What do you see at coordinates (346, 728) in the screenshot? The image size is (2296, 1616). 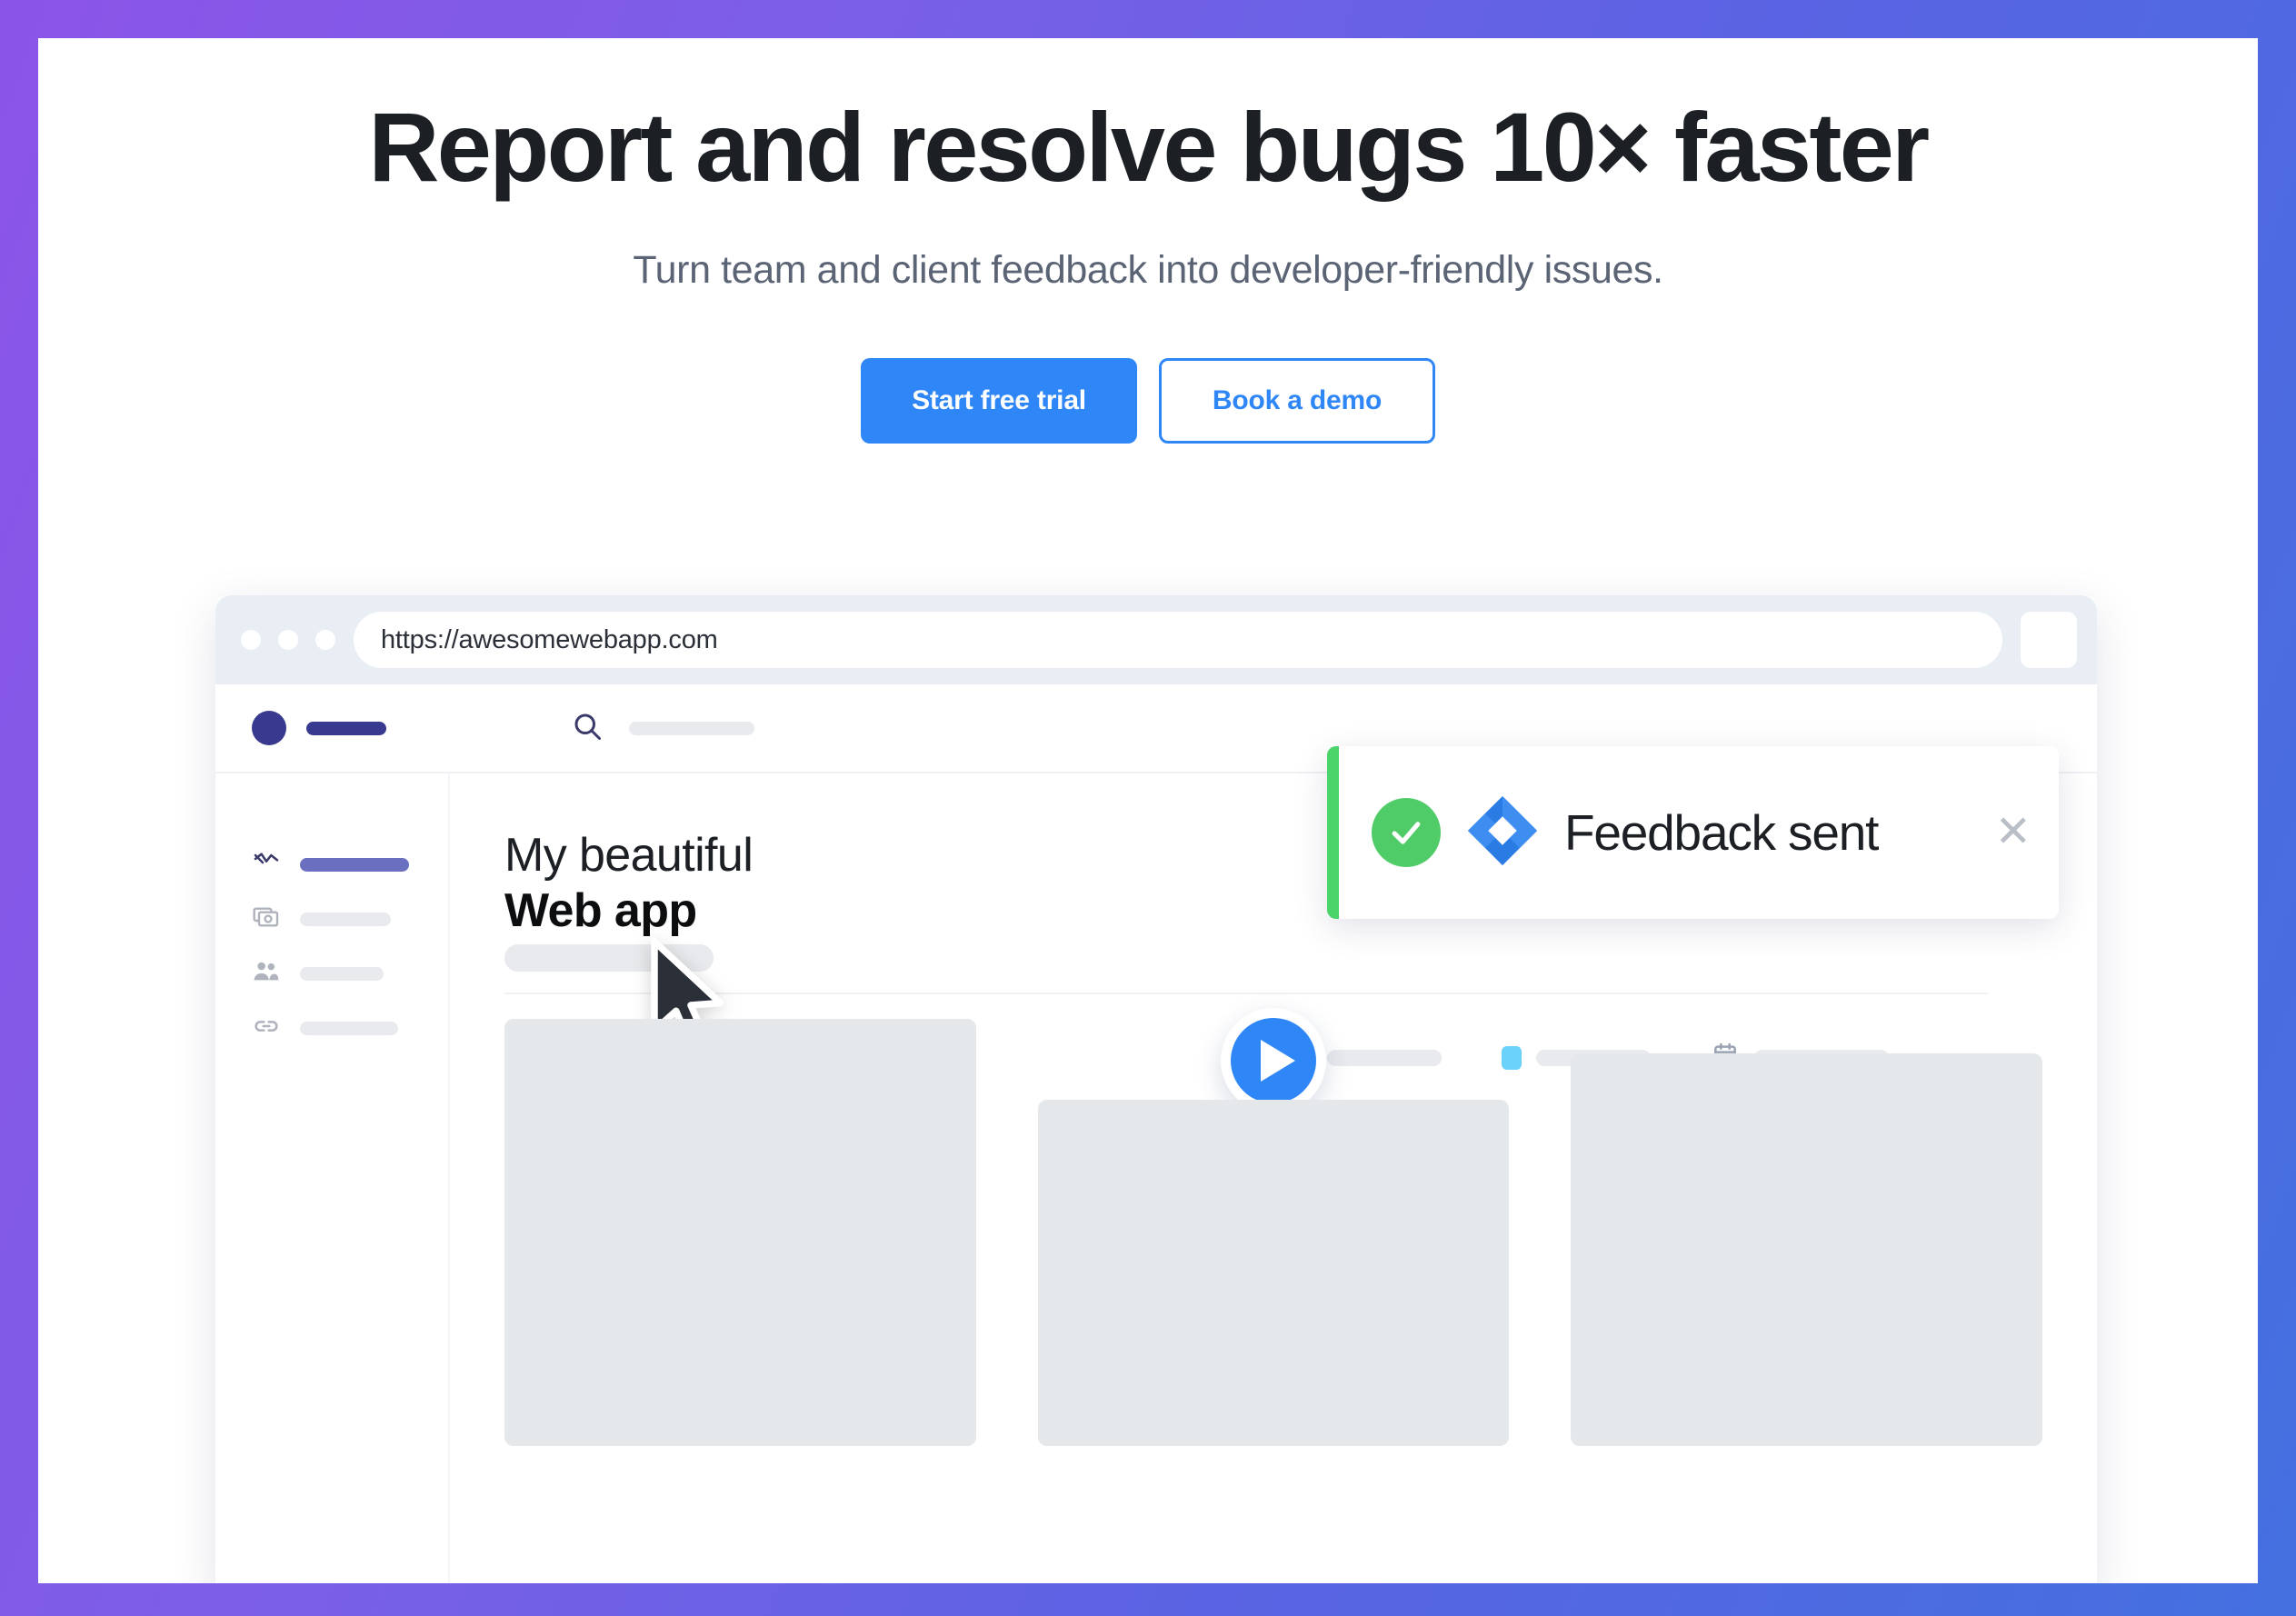 I see `brand-wordmark-placeholder` at bounding box center [346, 728].